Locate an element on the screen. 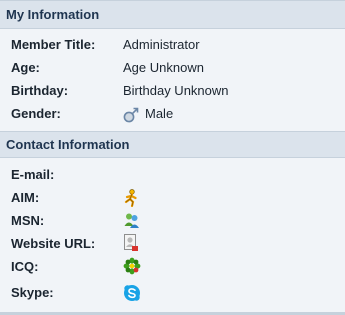 This screenshot has height=315, width=345. birthday-row: Birthday: Birthday Unknown is located at coordinates (172, 91).